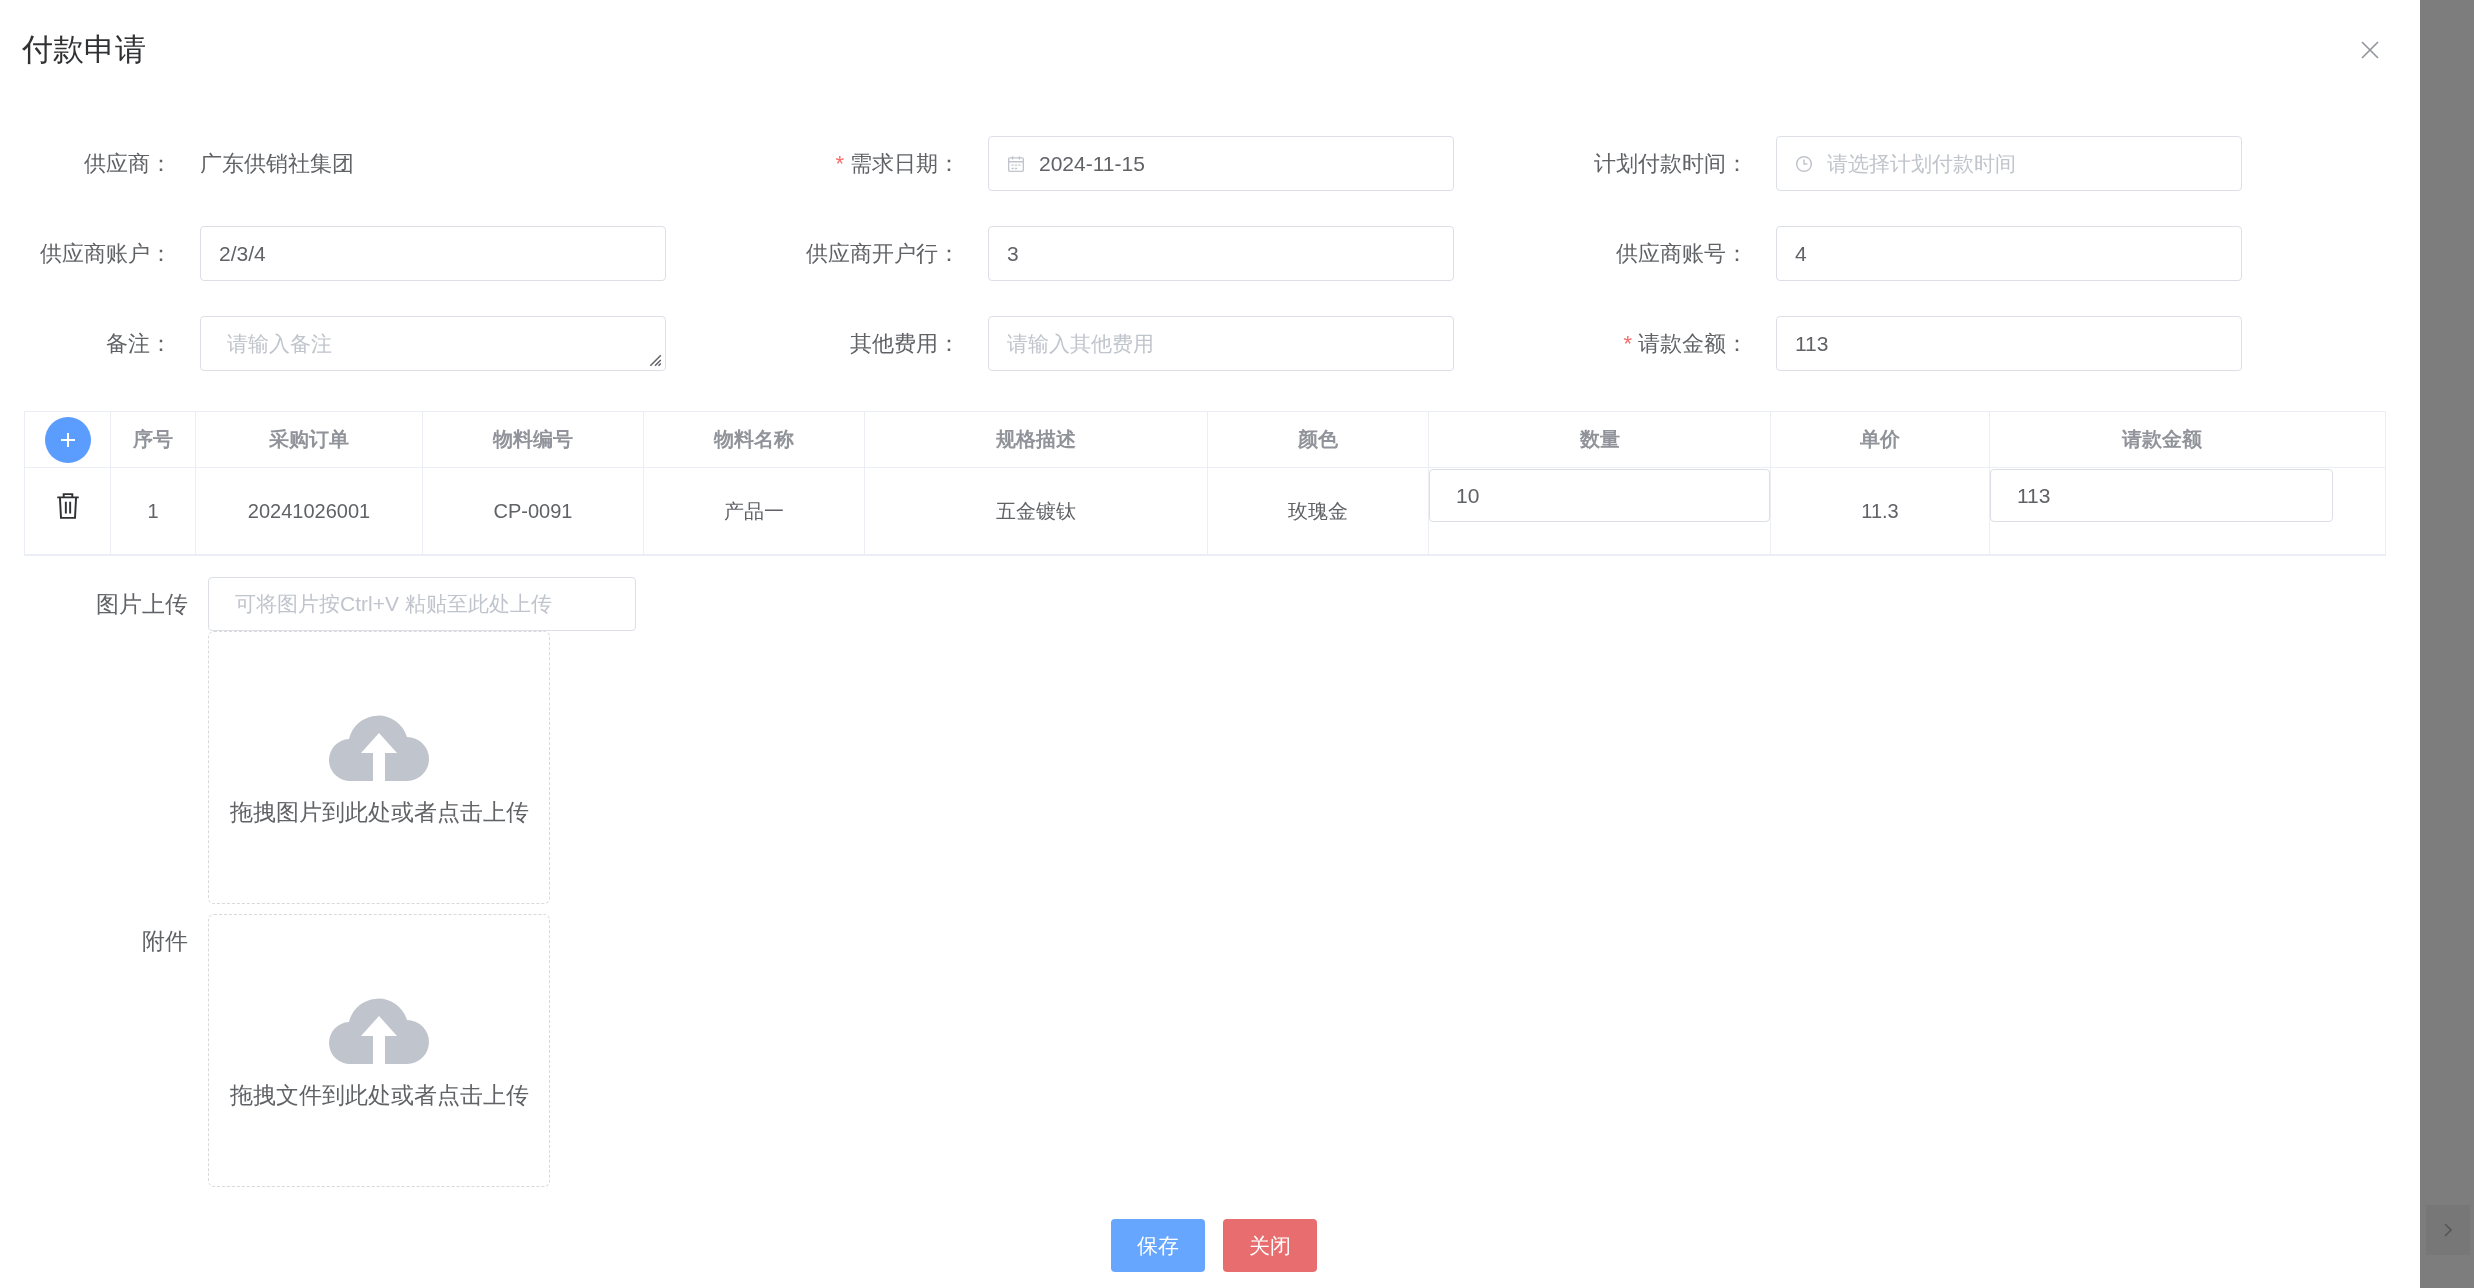 The image size is (2474, 1288). I want to click on input-field: 113, so click(2009, 343).